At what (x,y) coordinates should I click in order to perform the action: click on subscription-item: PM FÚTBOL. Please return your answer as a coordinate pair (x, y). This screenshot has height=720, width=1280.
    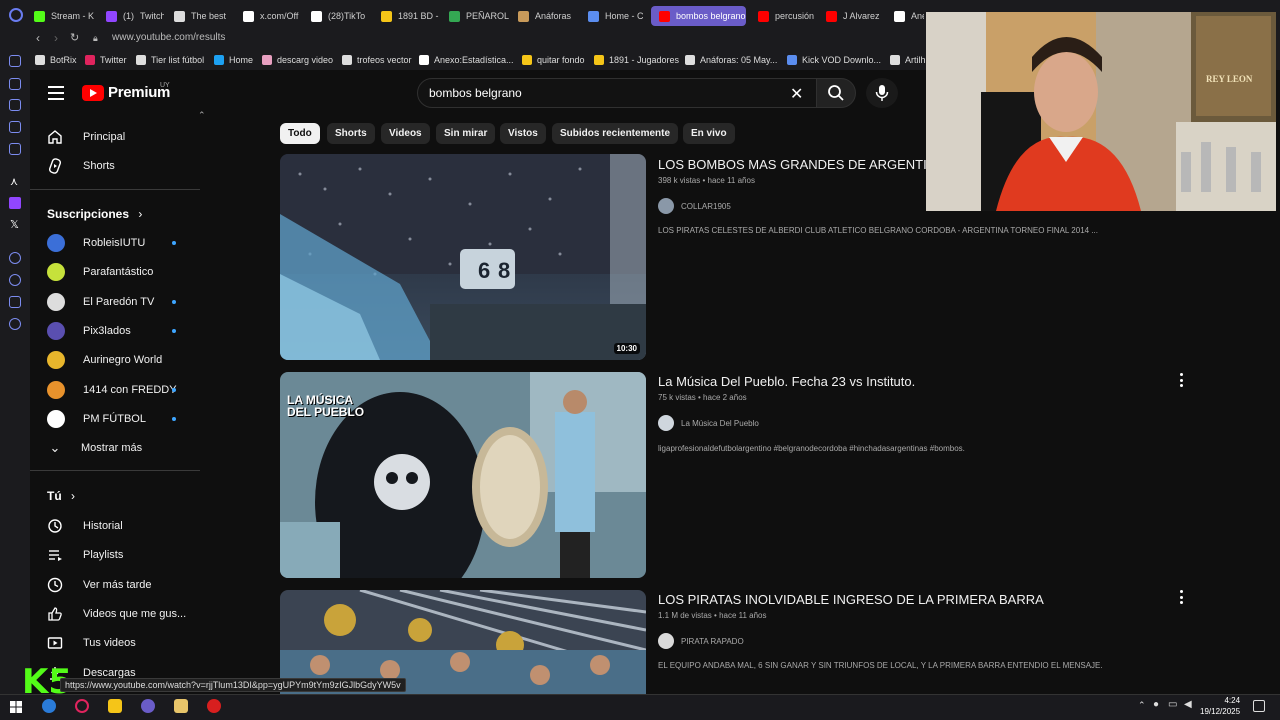
    Looking at the image, I should click on (96, 419).